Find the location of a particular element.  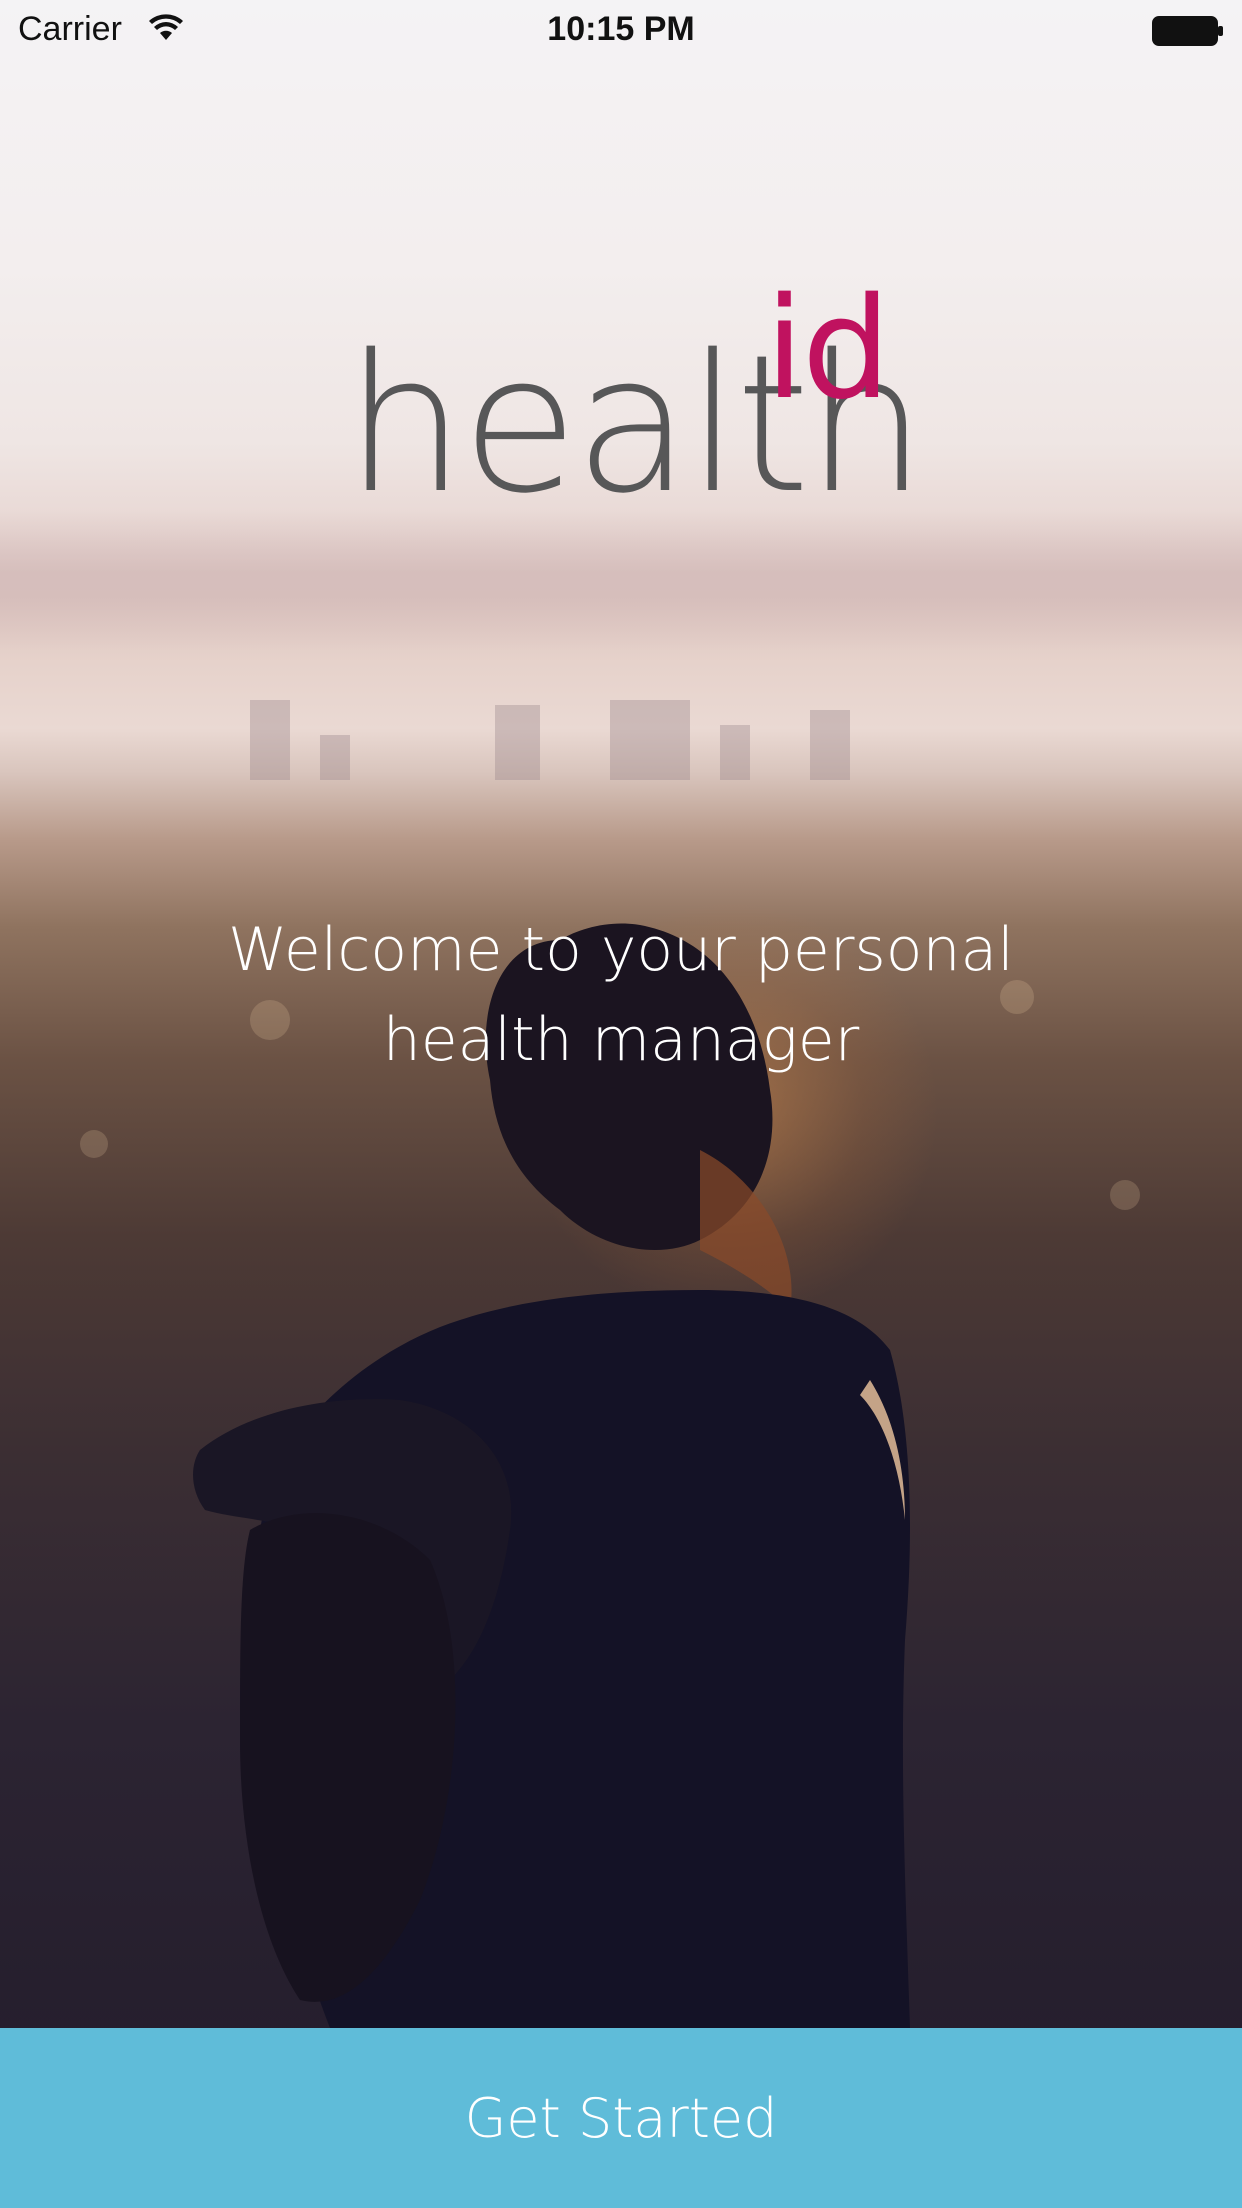

logo-suffix: id is located at coordinates (828, 349).